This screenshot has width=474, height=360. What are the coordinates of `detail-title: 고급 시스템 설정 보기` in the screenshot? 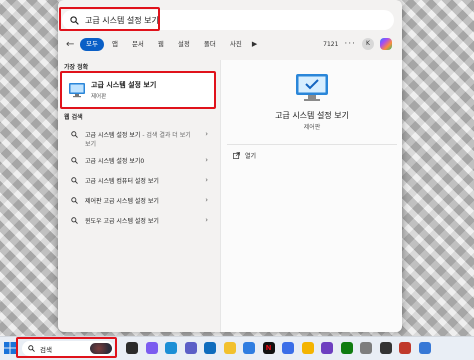 It's located at (312, 115).